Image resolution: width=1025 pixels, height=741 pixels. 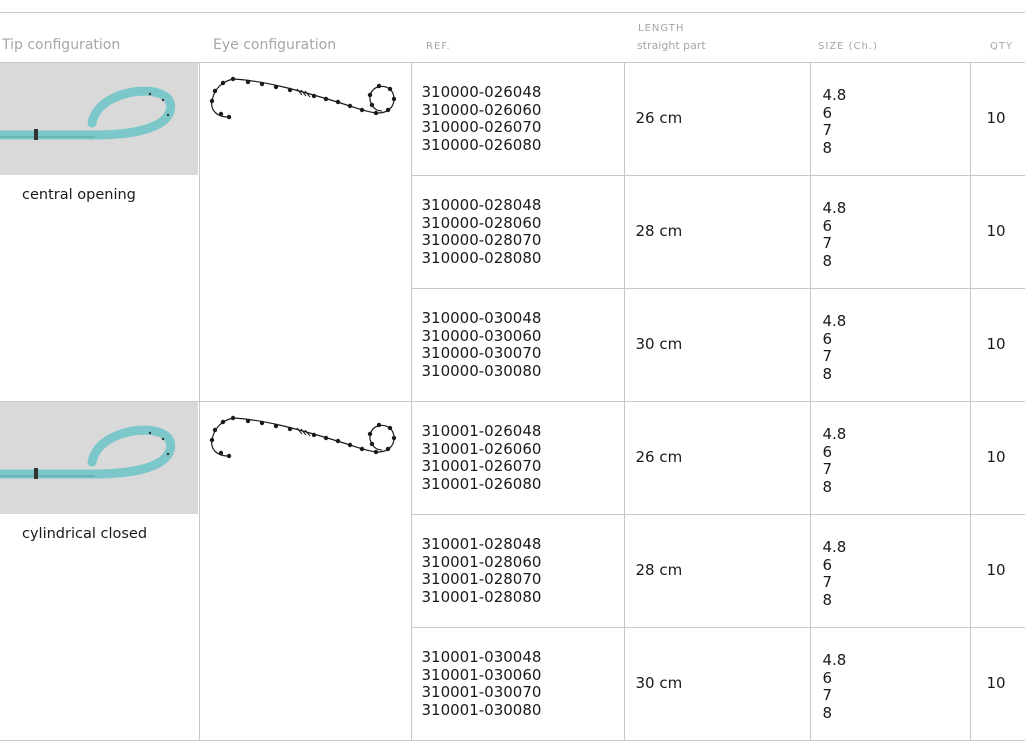 What do you see at coordinates (481, 692) in the screenshot?
I see `ref-number: 310001-030070` at bounding box center [481, 692].